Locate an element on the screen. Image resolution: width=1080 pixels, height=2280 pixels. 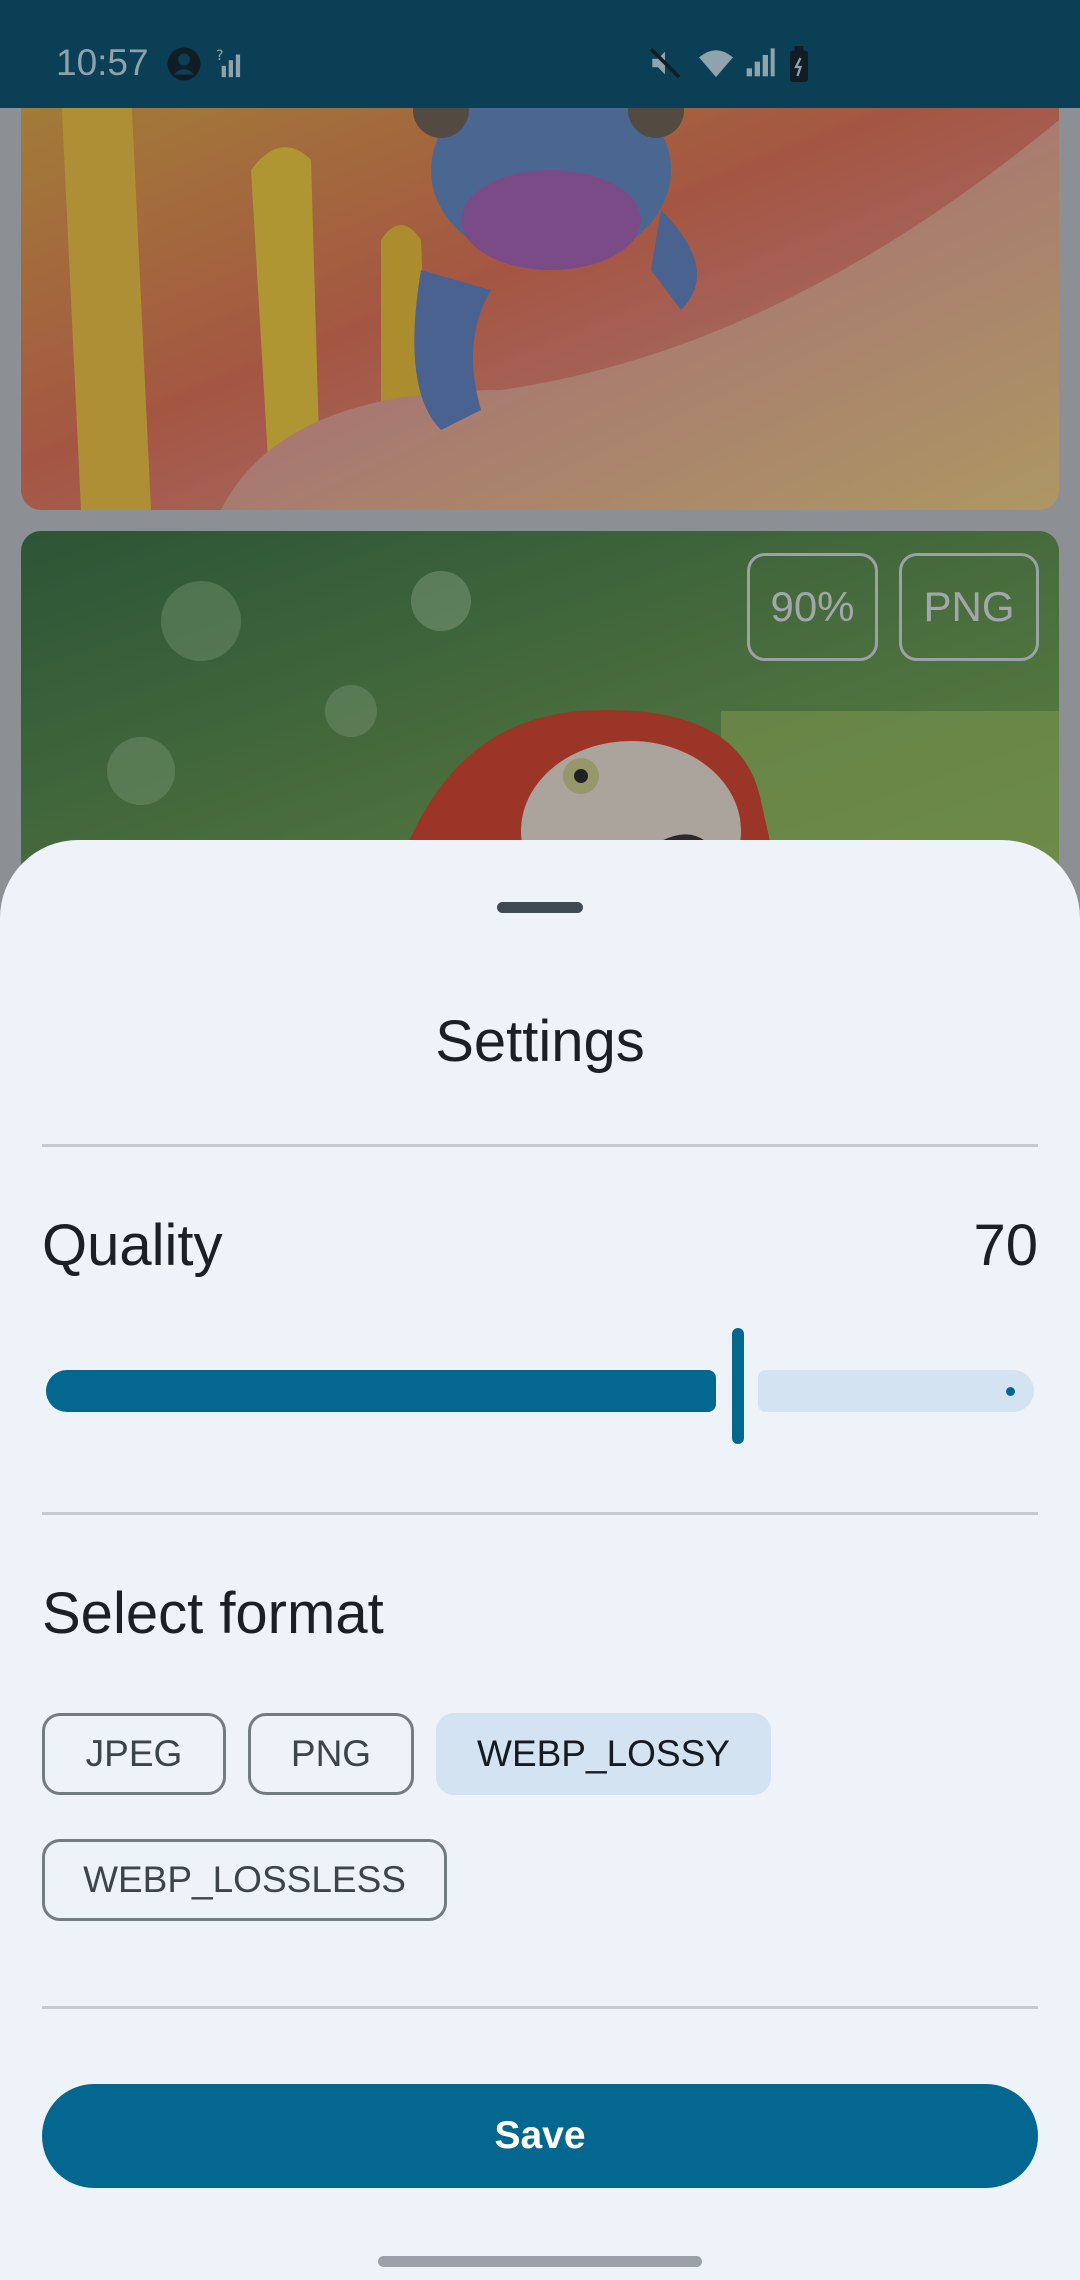
quality-label: Quality is located at coordinates (132, 1245).